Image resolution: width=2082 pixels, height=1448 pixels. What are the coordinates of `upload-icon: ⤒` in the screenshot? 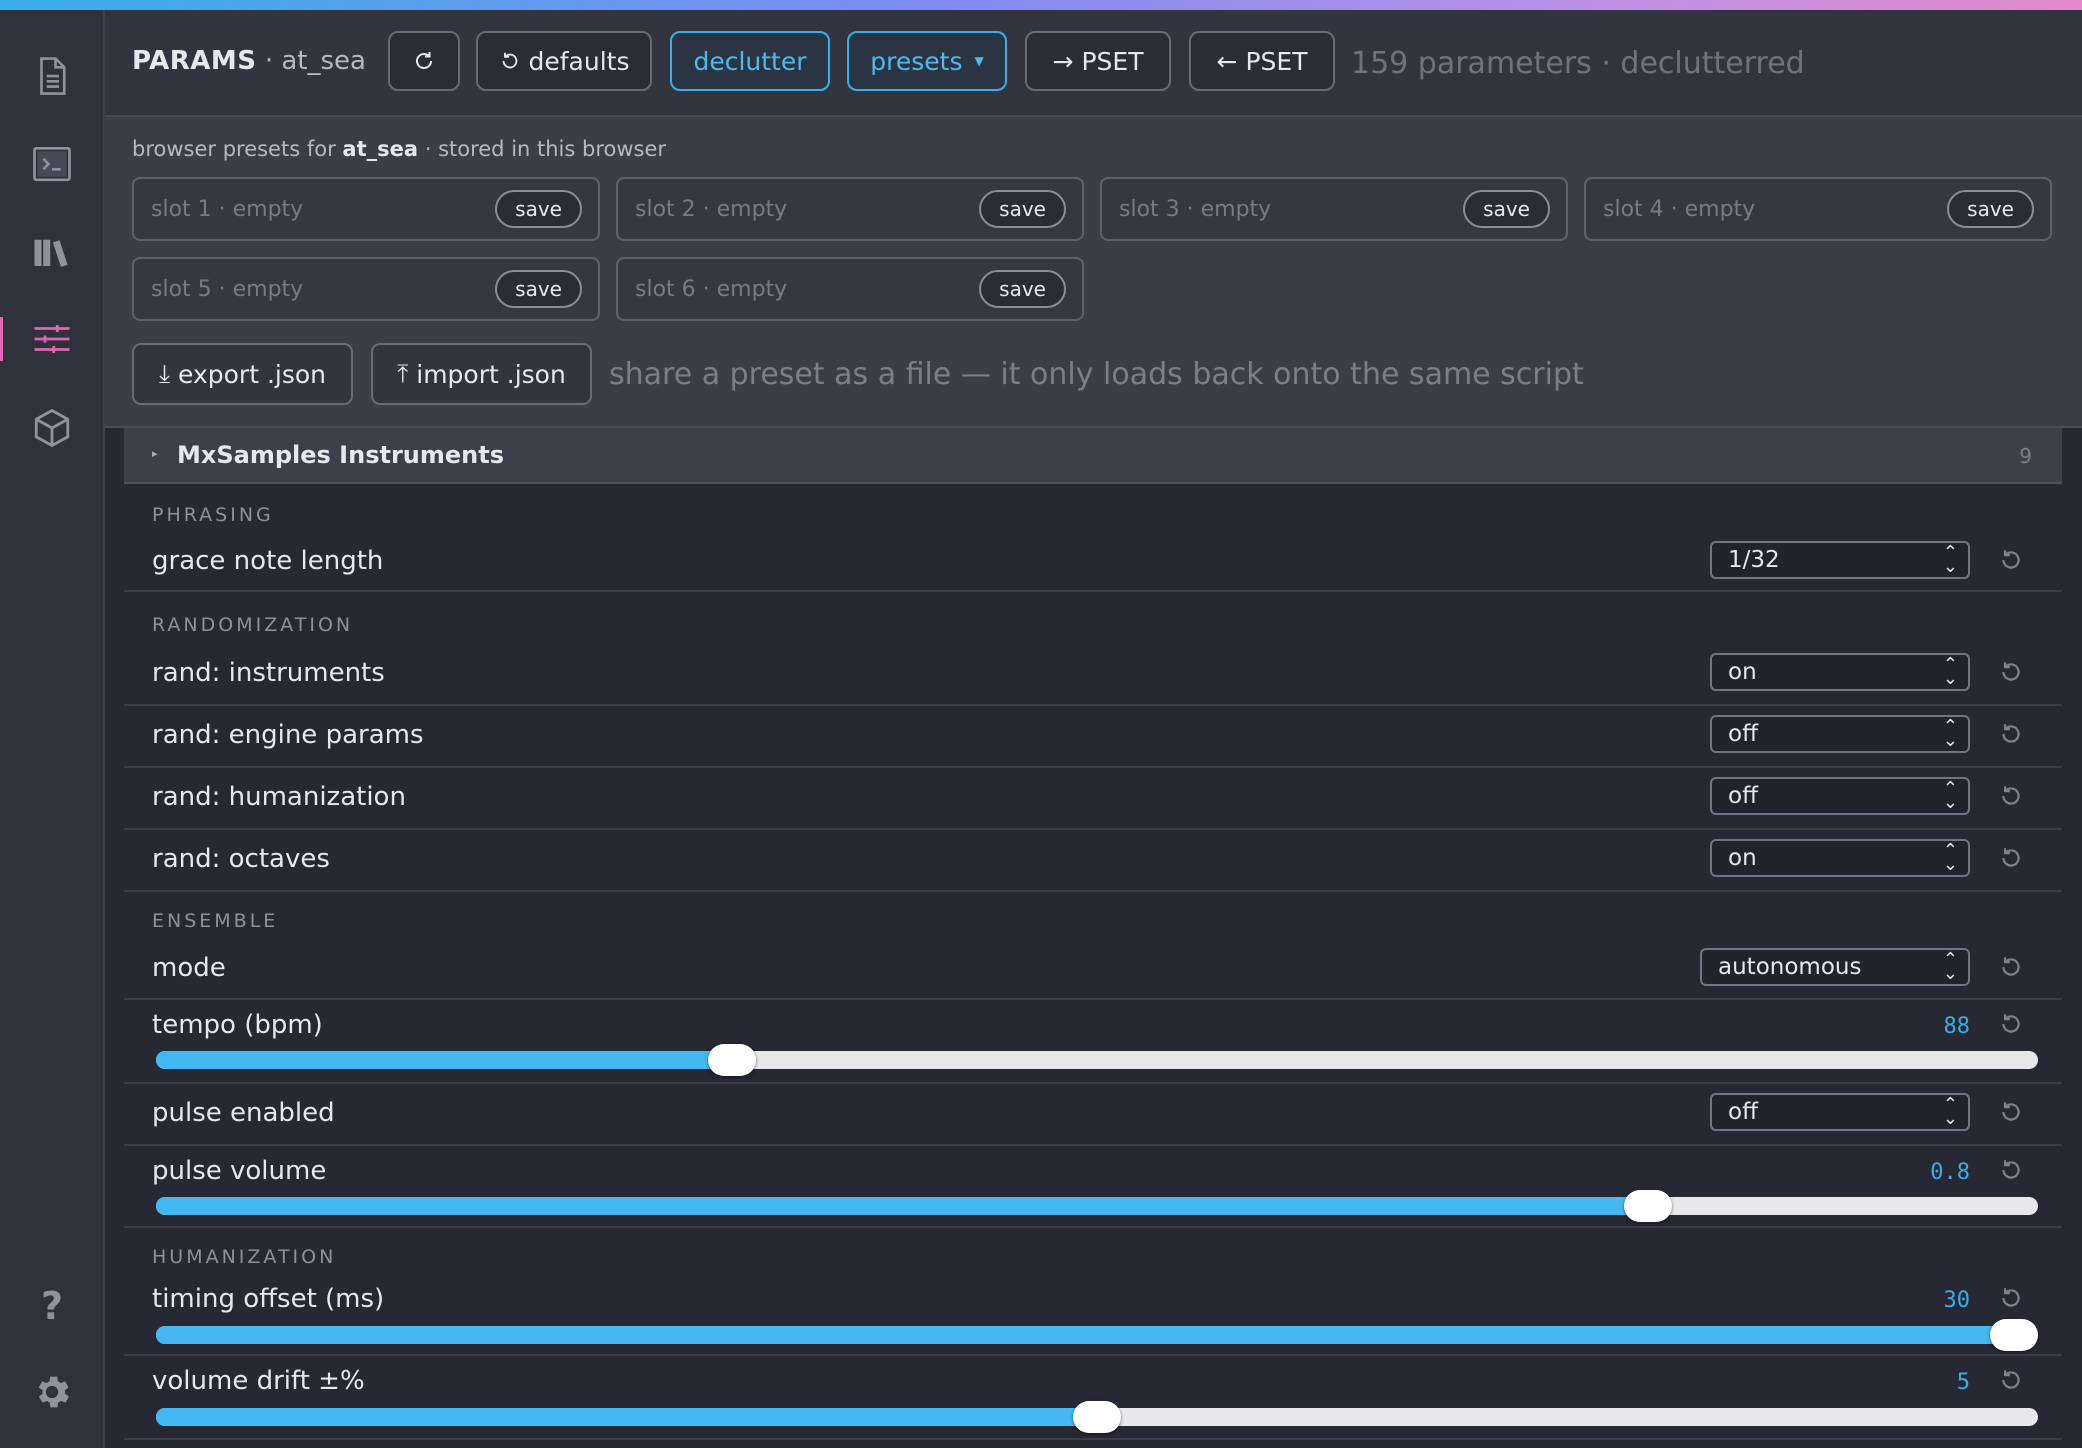 It's located at (403, 373).